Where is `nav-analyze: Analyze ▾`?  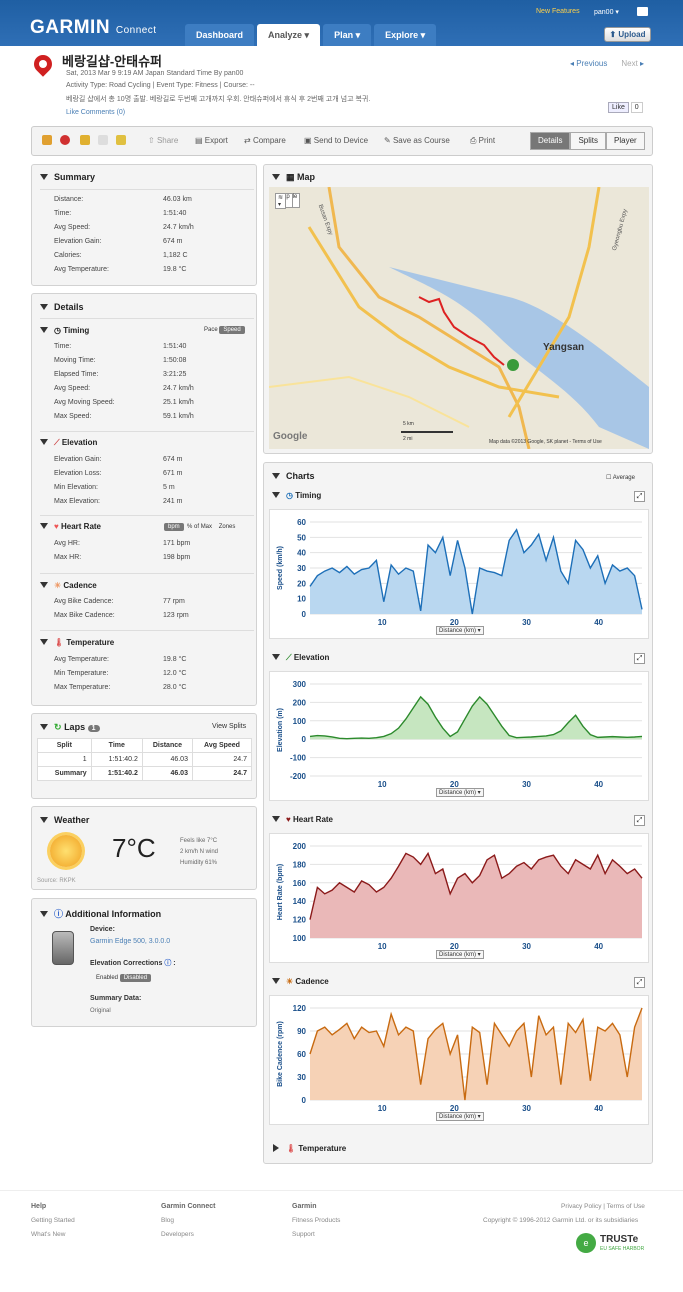 nav-analyze: Analyze ▾ is located at coordinates (289, 35).